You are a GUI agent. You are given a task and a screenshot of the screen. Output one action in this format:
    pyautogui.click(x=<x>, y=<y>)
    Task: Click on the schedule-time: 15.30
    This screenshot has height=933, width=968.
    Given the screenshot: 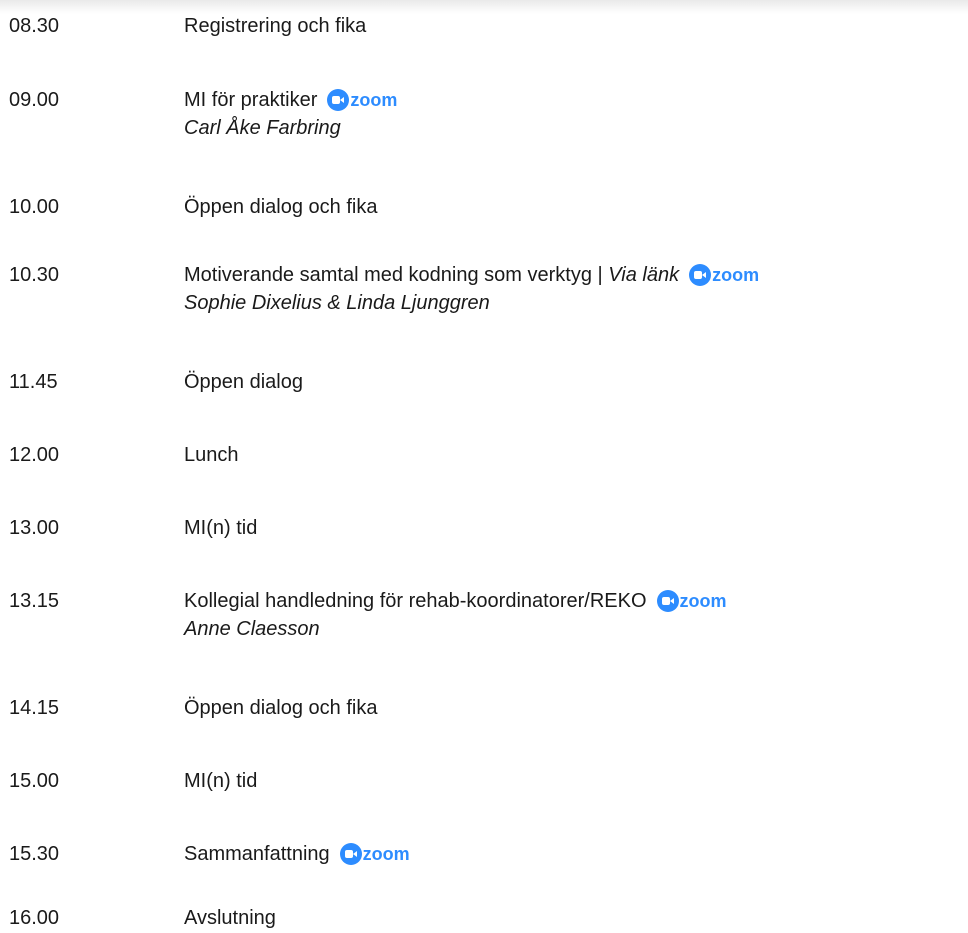 What is the action you would take?
    pyautogui.click(x=34, y=854)
    